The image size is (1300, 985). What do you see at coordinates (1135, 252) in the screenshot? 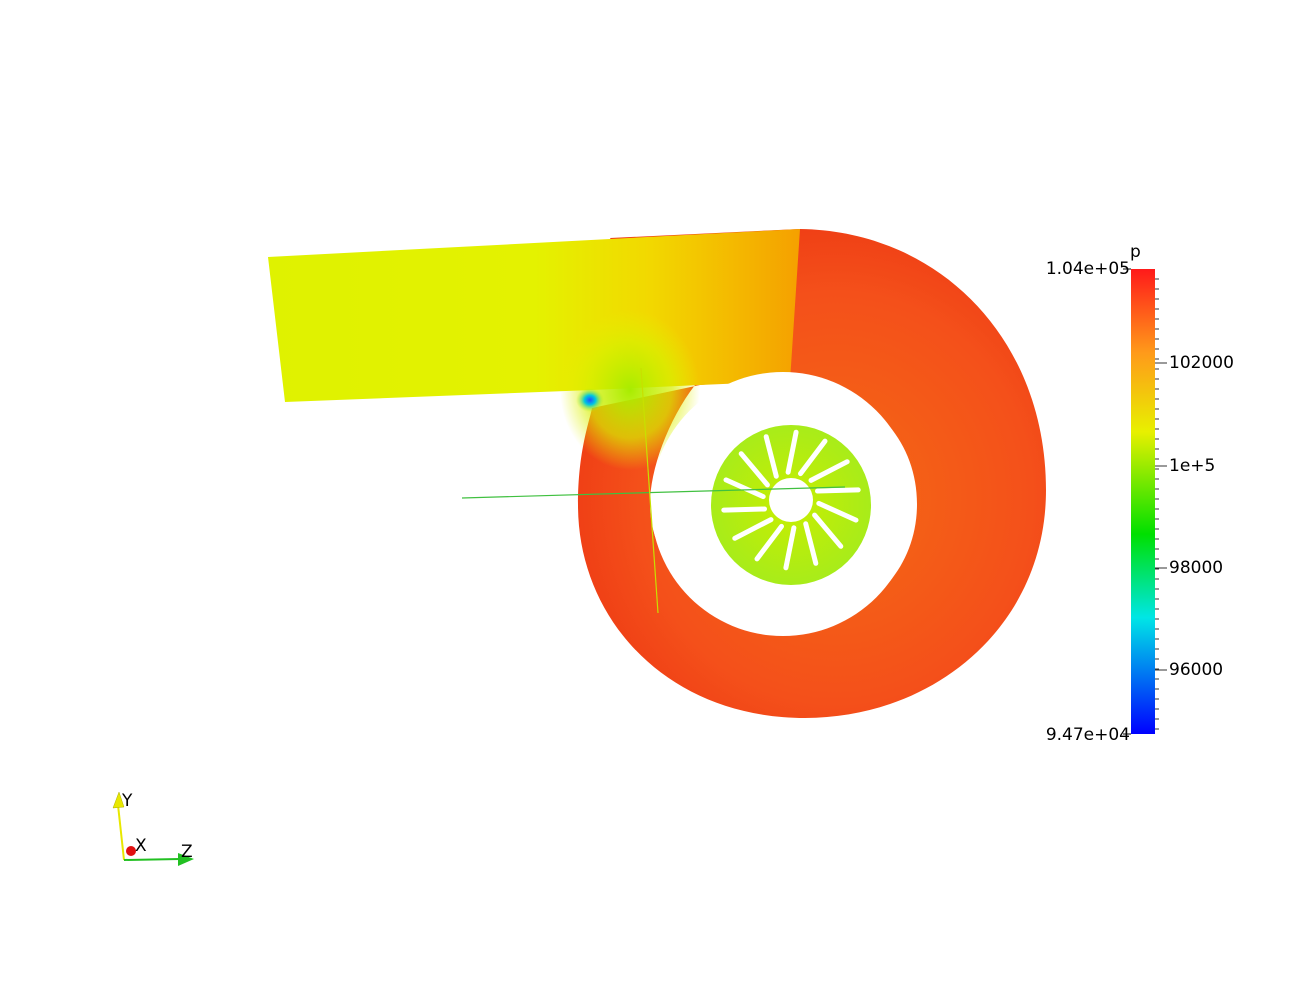
I see `scalar-bar-title: p` at bounding box center [1135, 252].